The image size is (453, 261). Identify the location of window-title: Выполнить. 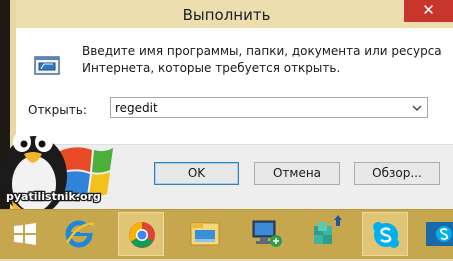
(226, 15).